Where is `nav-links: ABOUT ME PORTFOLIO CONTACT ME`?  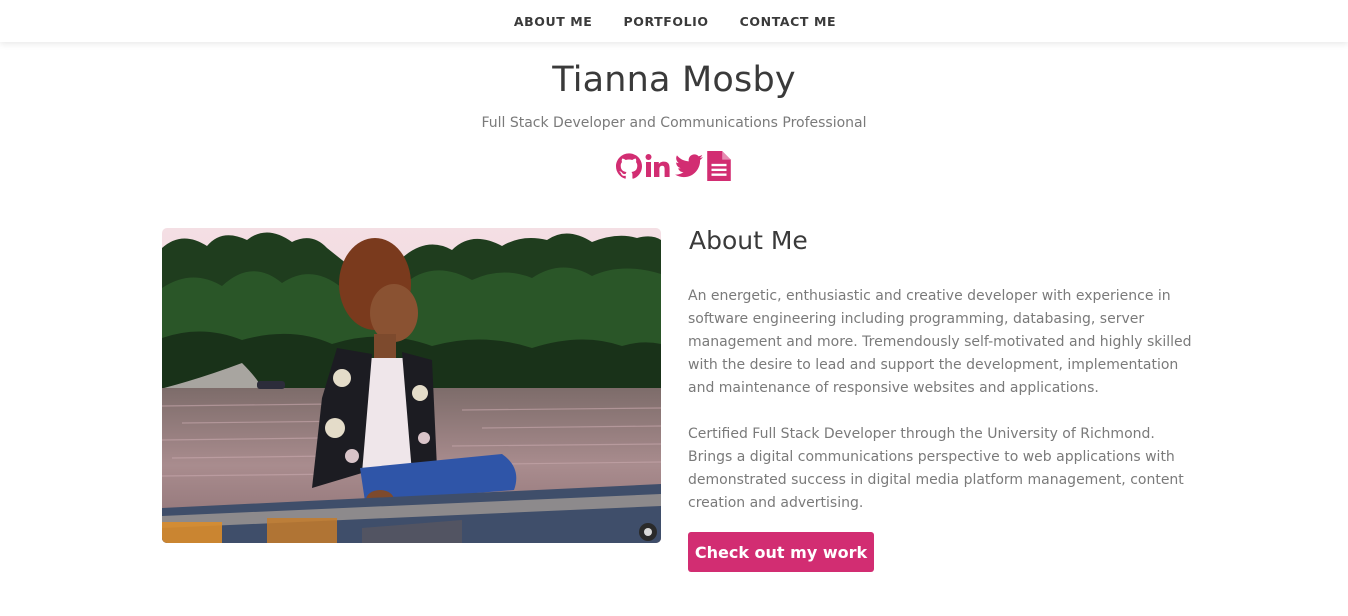
nav-links: ABOUT ME PORTFOLIO CONTACT ME is located at coordinates (674, 21).